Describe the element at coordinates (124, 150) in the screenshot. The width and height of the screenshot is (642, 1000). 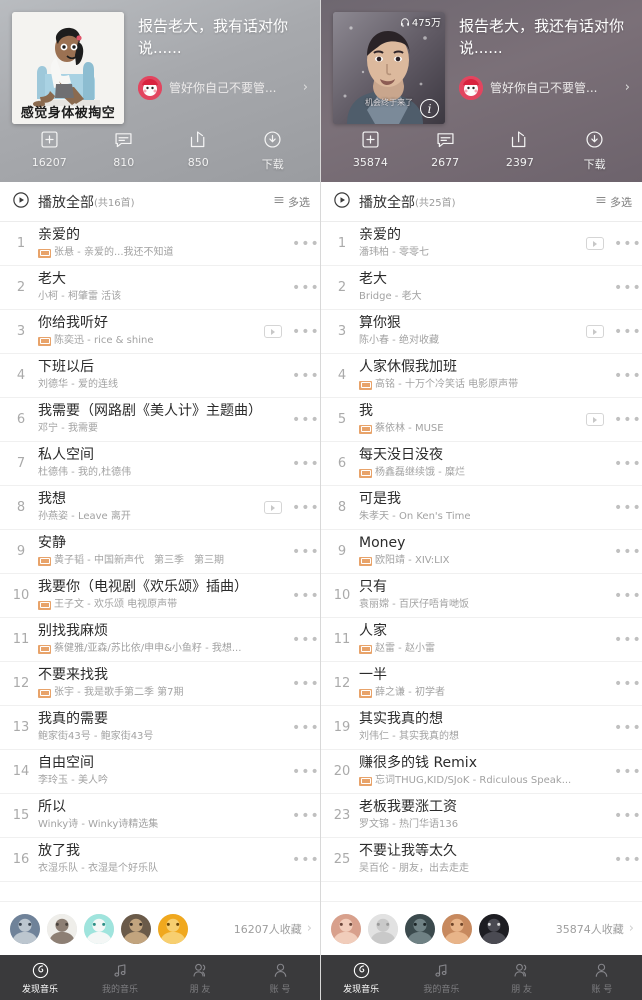
I see `comment-button: 810` at that location.